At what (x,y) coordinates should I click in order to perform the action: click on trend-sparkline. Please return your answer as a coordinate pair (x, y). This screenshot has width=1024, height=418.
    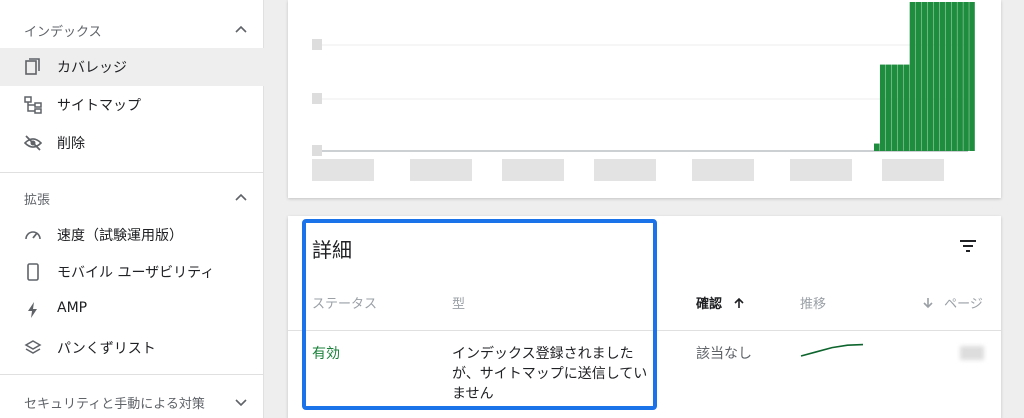
    Looking at the image, I should click on (832, 350).